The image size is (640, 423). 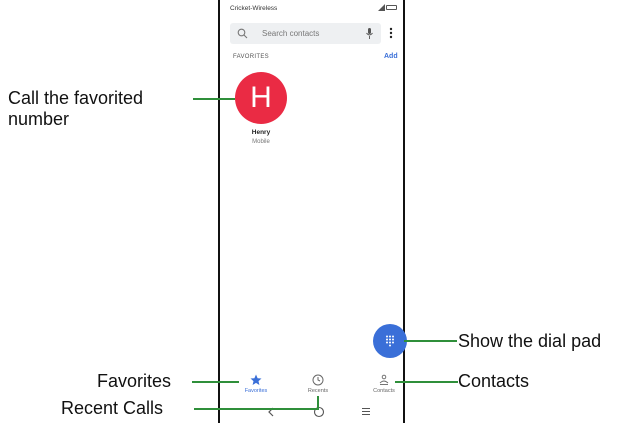 I want to click on nav-label-contacts: Contacts, so click(x=384, y=391).